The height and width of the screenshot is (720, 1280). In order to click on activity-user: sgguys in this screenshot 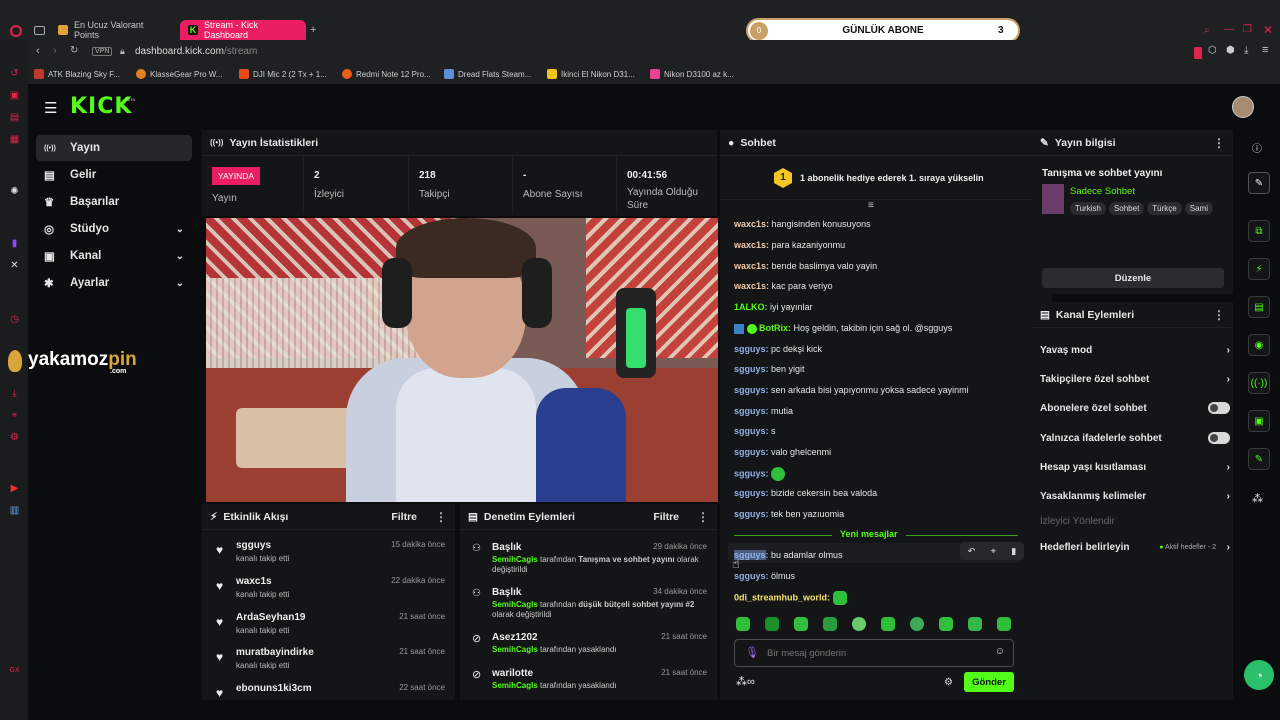, I will do `click(253, 545)`.